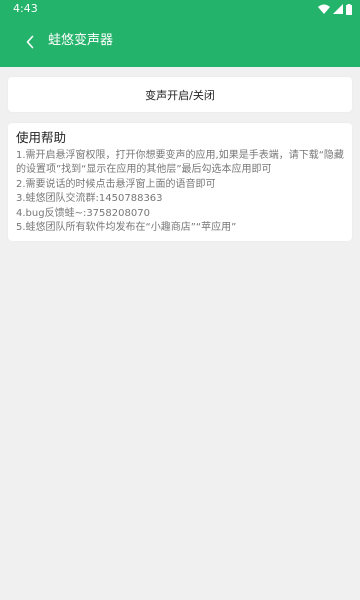  I want to click on wifi-icon, so click(324, 9).